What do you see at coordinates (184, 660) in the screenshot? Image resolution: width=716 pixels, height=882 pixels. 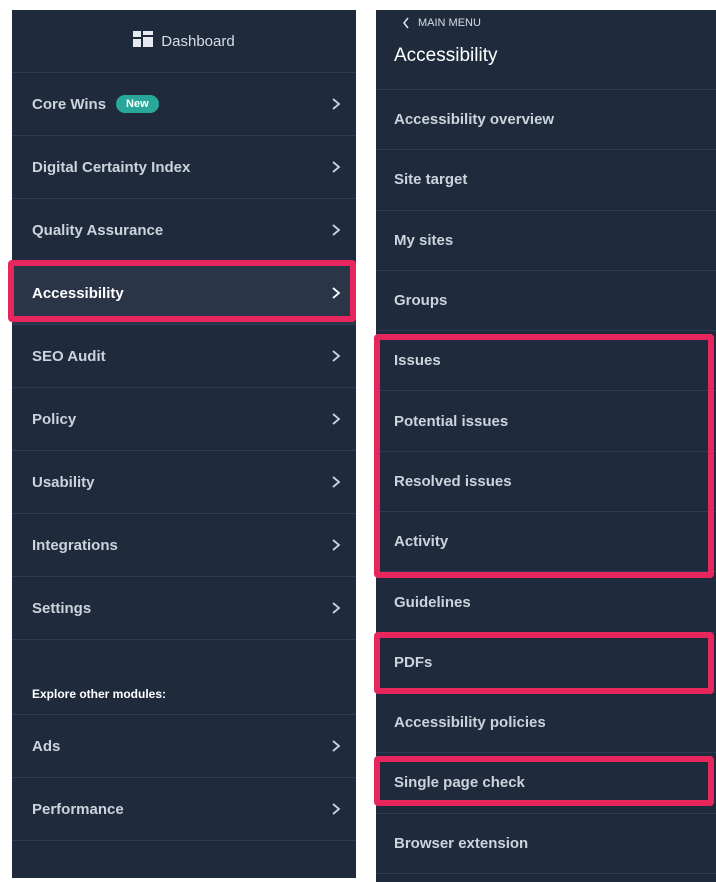 I see `menu-spacer` at bounding box center [184, 660].